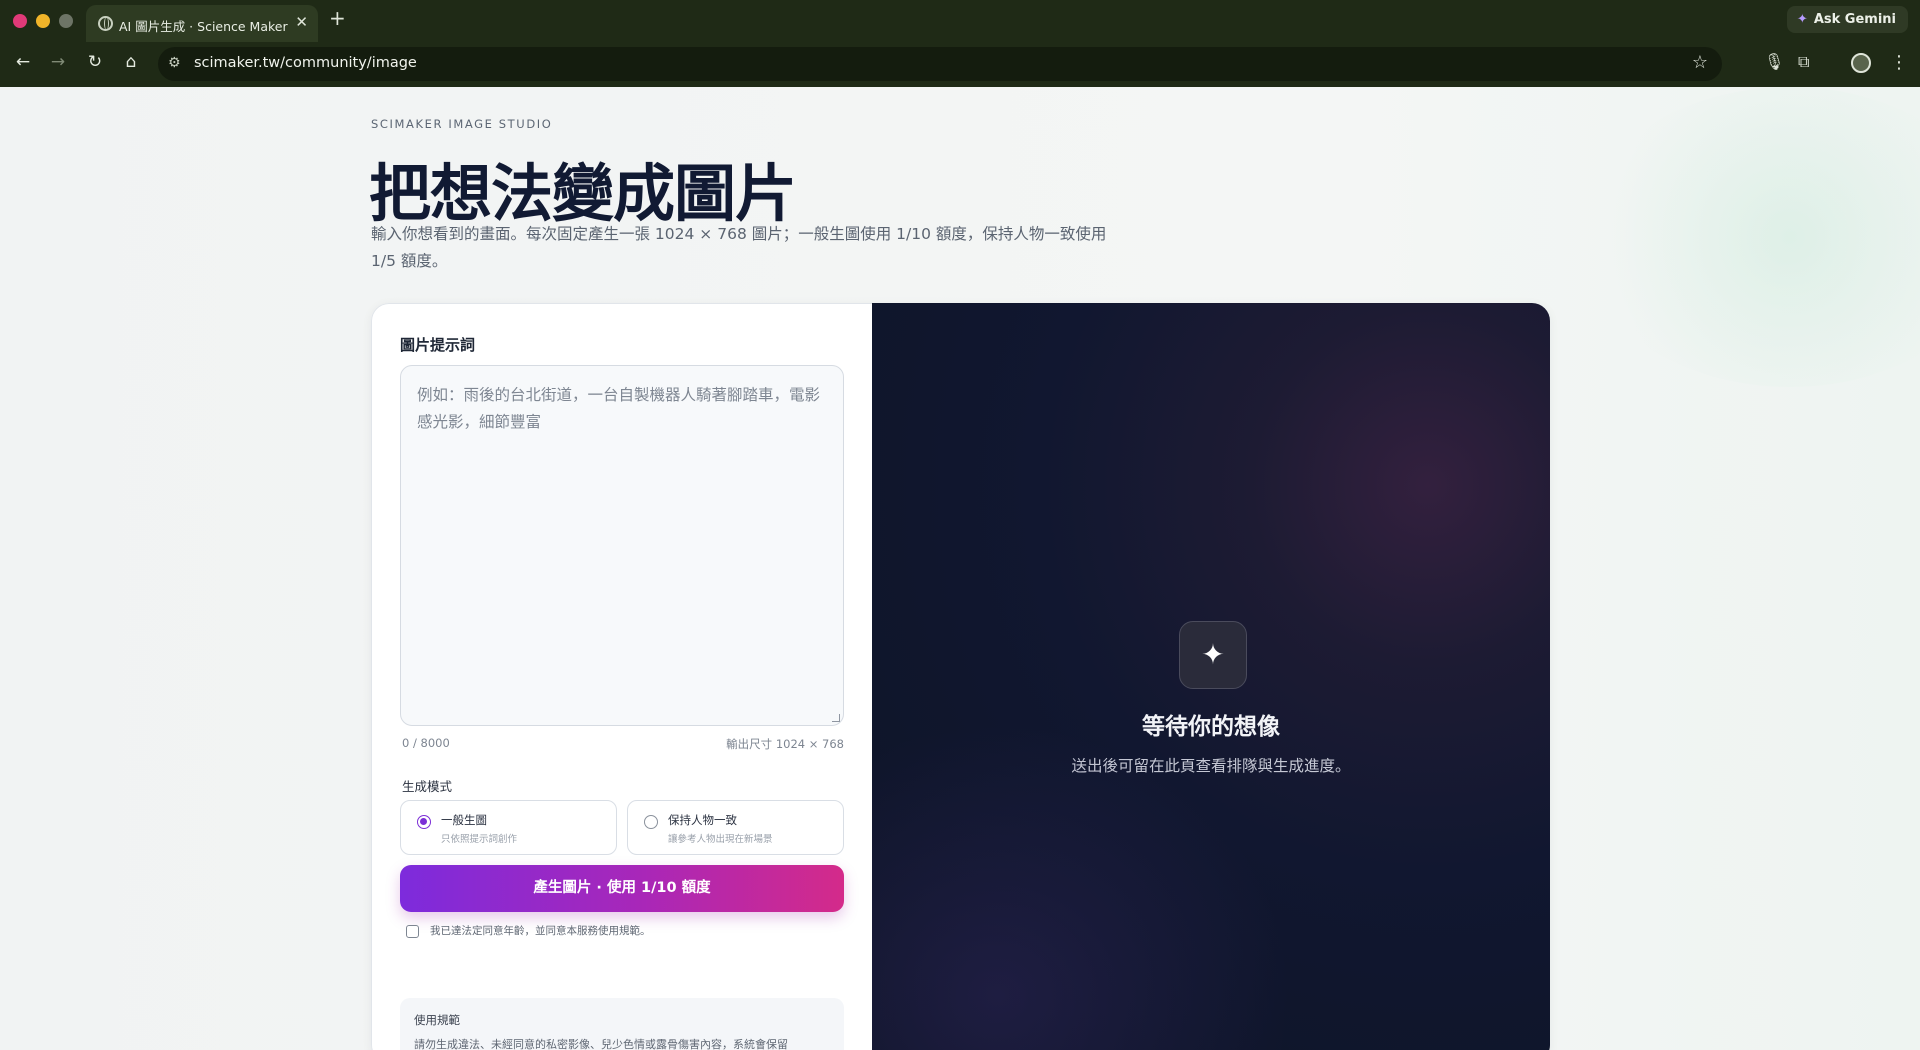  What do you see at coordinates (622, 1024) in the screenshot?
I see `usage-rules-box: 使用規範 請勿生成違法、未經同意的私密影像、兒少色情或露骨傷害內容，系統會保留` at bounding box center [622, 1024].